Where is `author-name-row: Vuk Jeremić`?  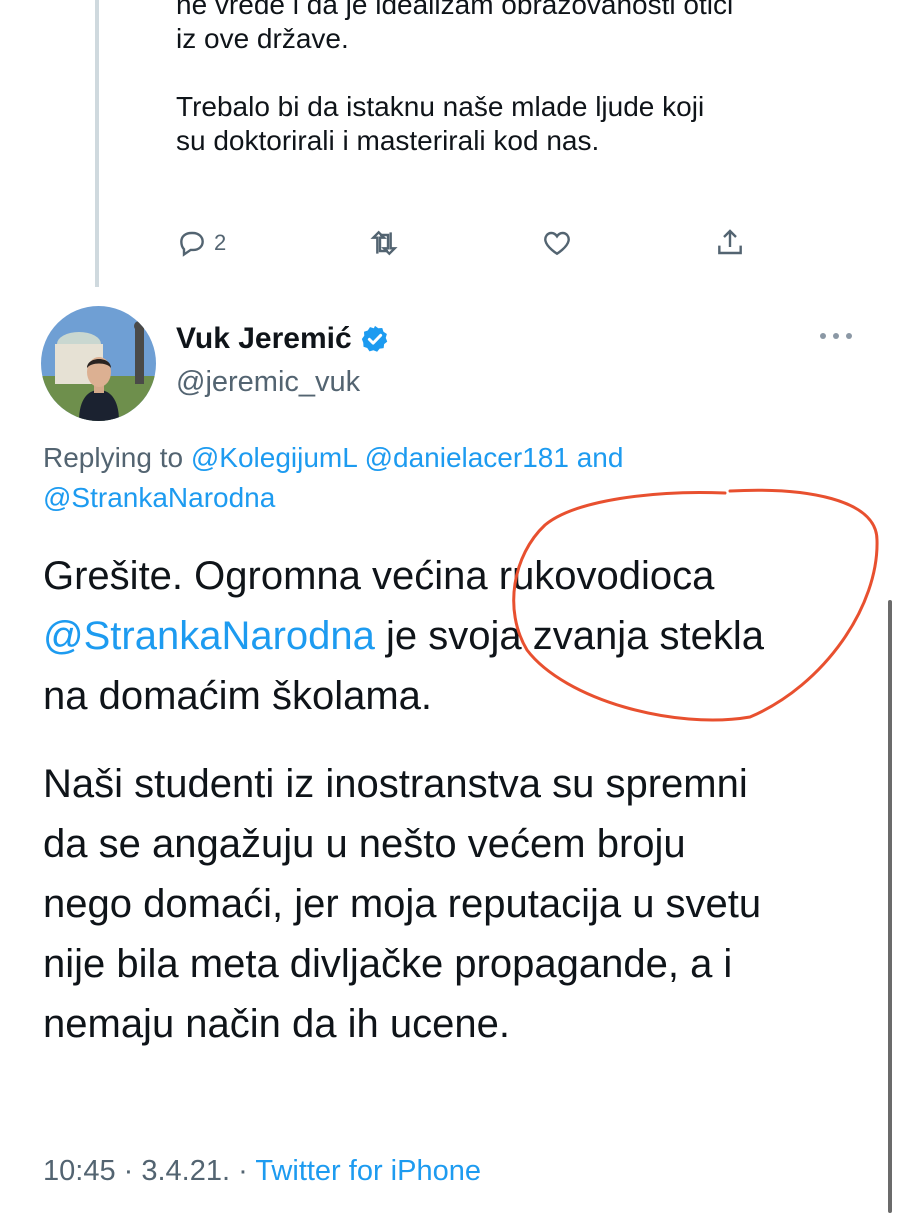 author-name-row: Vuk Jeremić is located at coordinates (283, 339).